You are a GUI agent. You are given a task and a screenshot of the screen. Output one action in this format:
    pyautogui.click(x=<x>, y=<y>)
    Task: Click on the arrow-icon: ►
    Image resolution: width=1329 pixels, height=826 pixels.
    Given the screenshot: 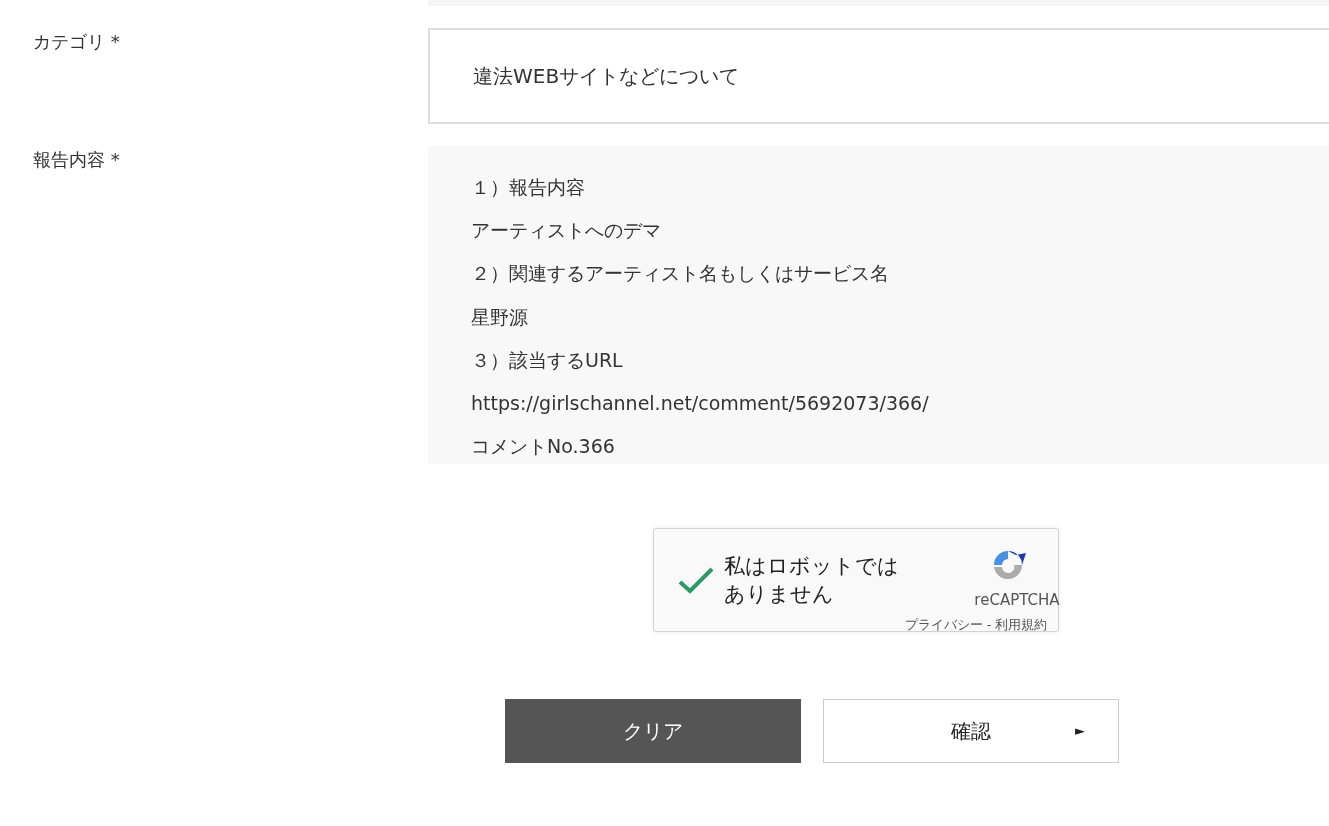 What is the action you would take?
    pyautogui.click(x=1080, y=731)
    